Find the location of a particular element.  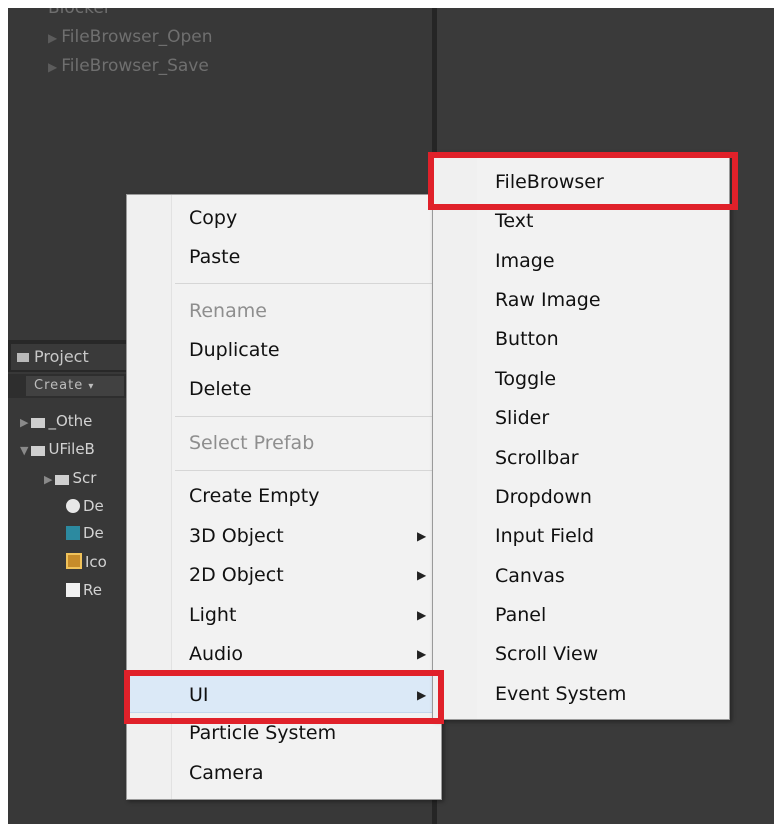

submenu-item-label: Raw Image is located at coordinates (548, 300).